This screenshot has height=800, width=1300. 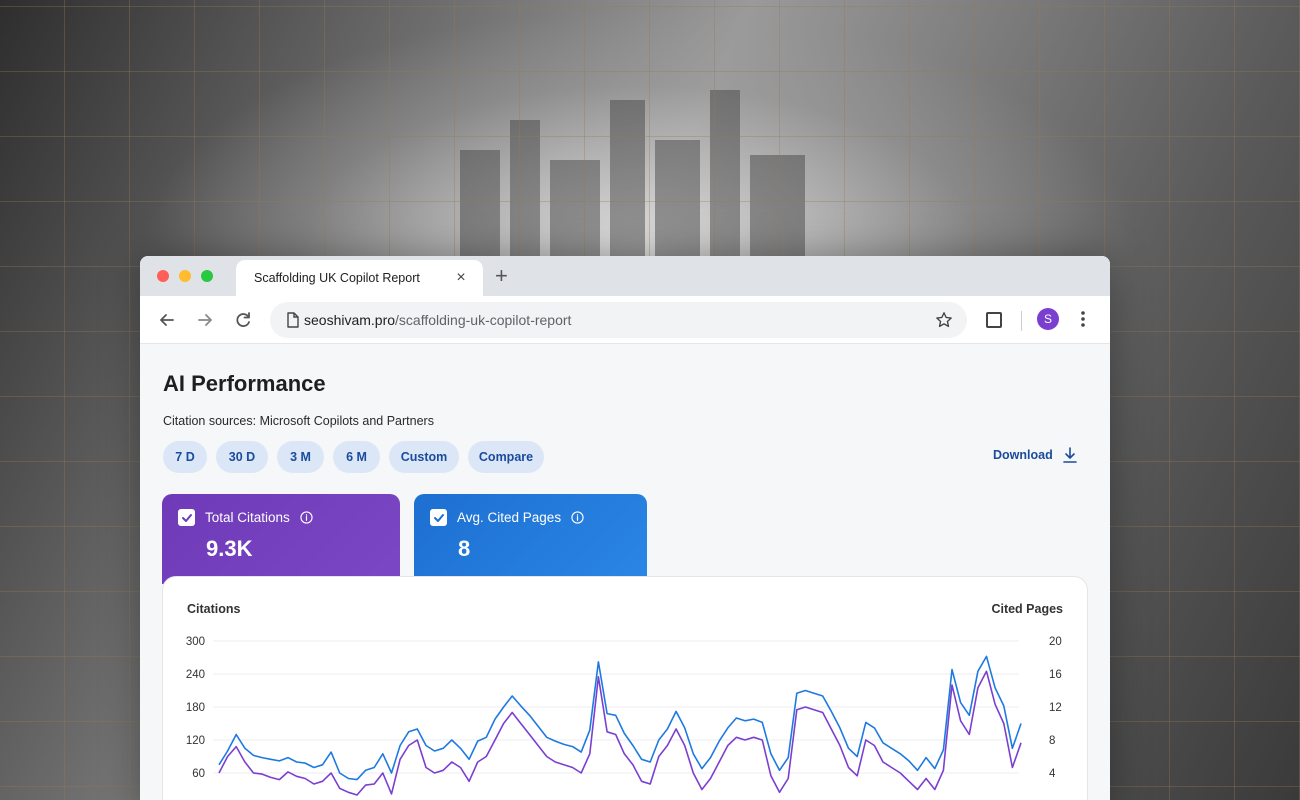 What do you see at coordinates (530, 539) in the screenshot?
I see `avg-cited-pages-card: Avg. Cited Pages 8` at bounding box center [530, 539].